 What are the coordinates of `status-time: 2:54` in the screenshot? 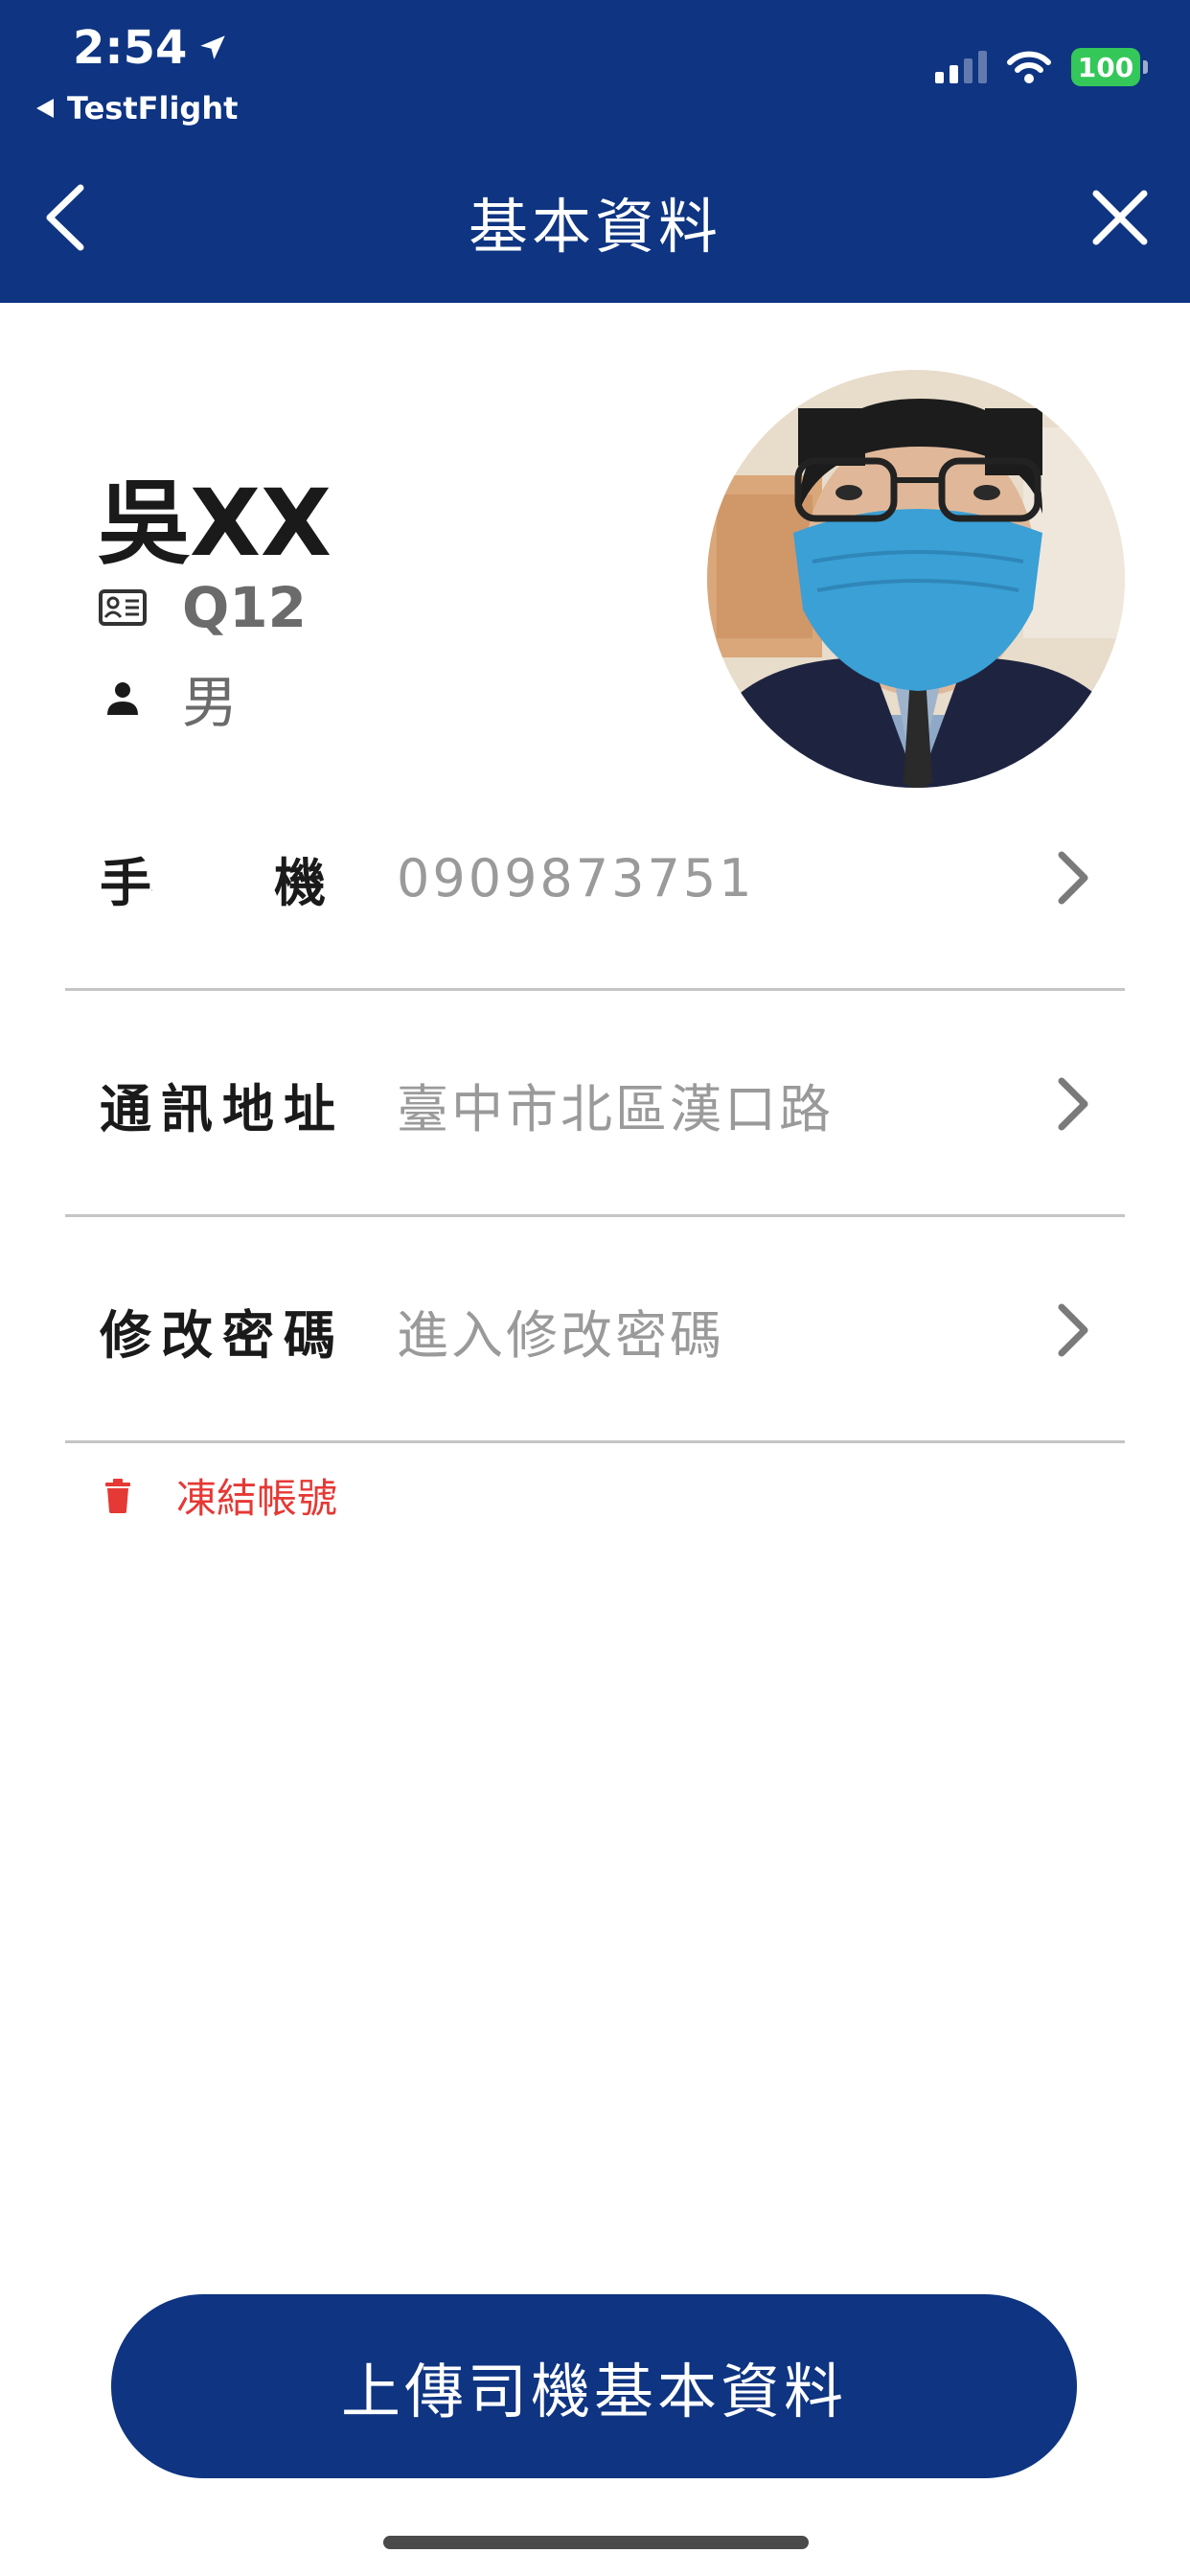 It's located at (151, 48).